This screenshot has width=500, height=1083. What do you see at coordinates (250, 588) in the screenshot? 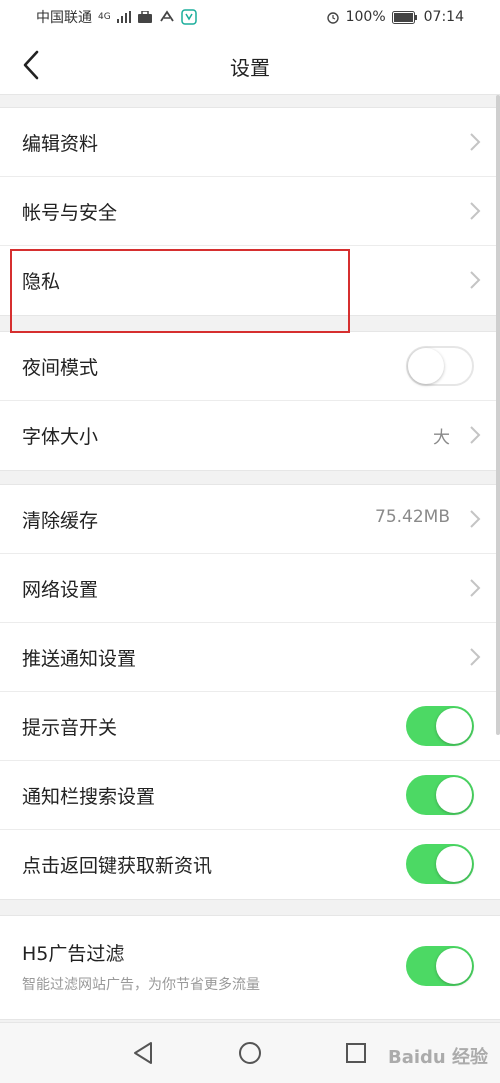
I see `settings-row-network: 网络设置` at bounding box center [250, 588].